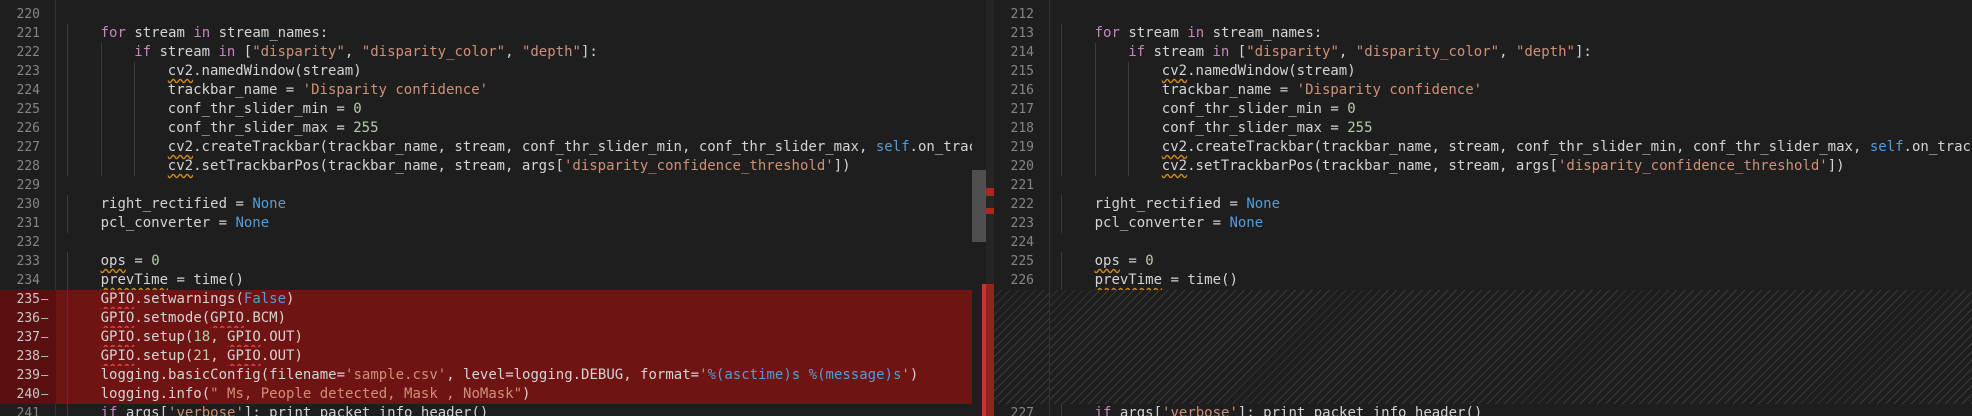 The width and height of the screenshot is (1972, 416). What do you see at coordinates (235, 90) in the screenshot?
I see `code-token: trackbar_name =` at bounding box center [235, 90].